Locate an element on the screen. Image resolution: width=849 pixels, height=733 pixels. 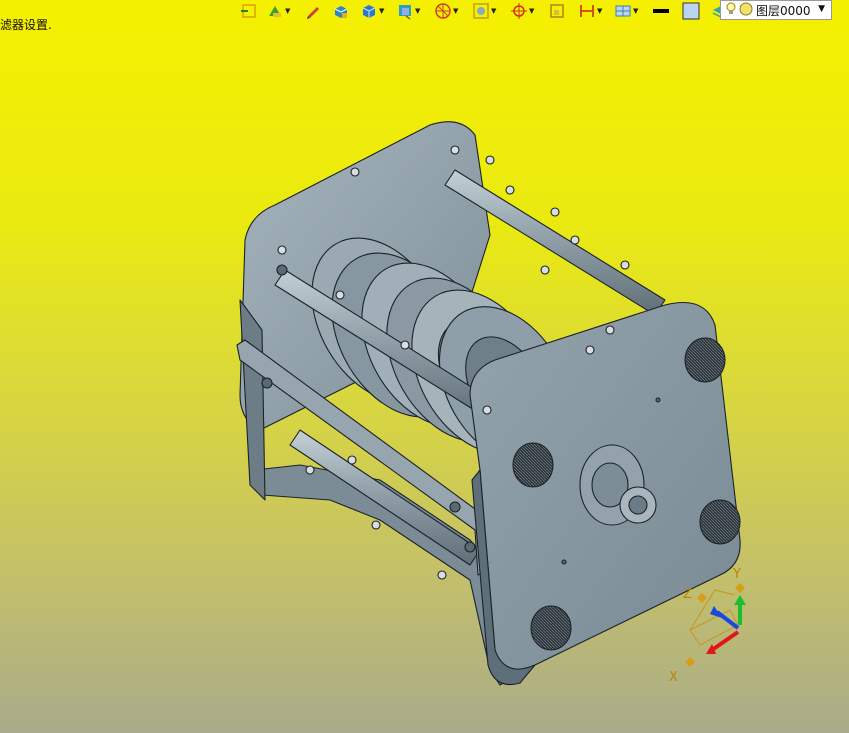
sketch-tools-icon is located at coordinates (275, 11).